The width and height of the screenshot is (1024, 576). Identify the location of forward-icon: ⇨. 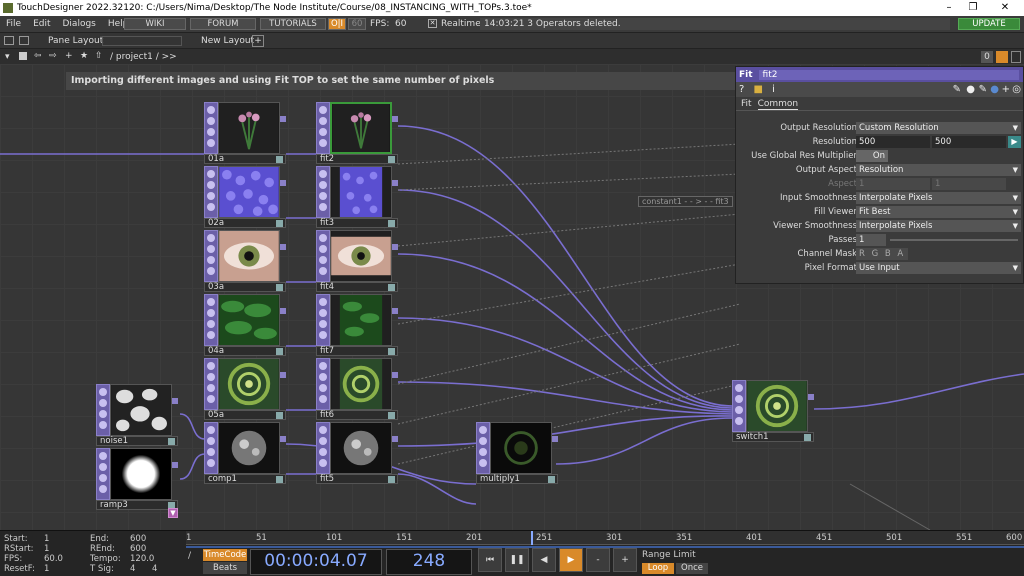
(53, 56).